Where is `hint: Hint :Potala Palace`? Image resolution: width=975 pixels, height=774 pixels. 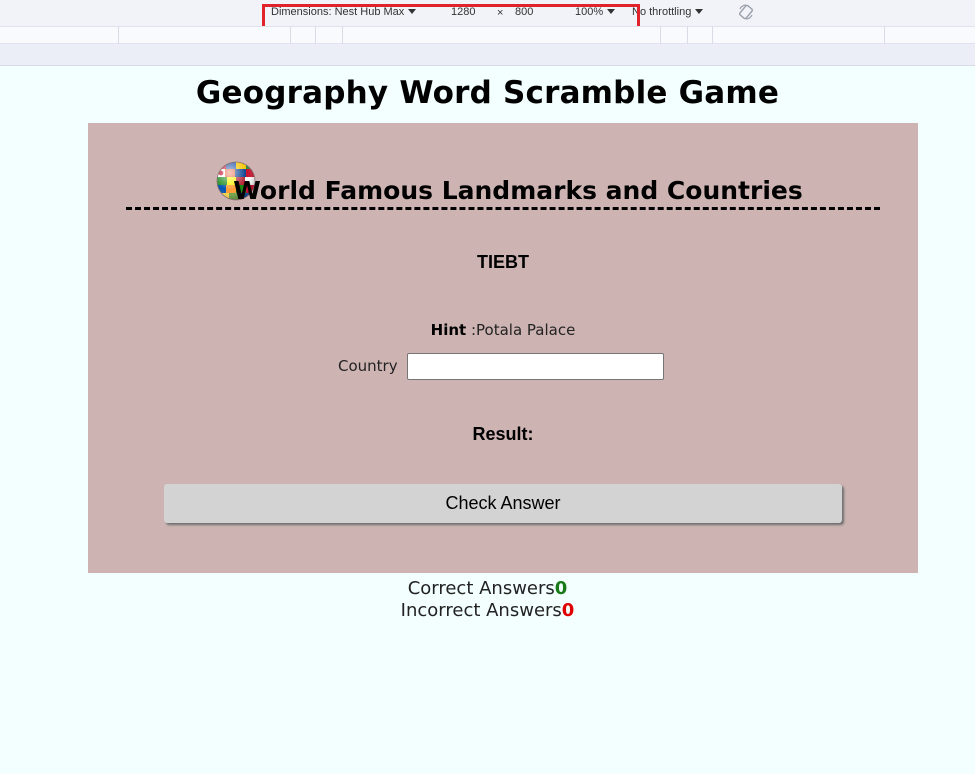
hint: Hint :Potala Palace is located at coordinates (503, 330).